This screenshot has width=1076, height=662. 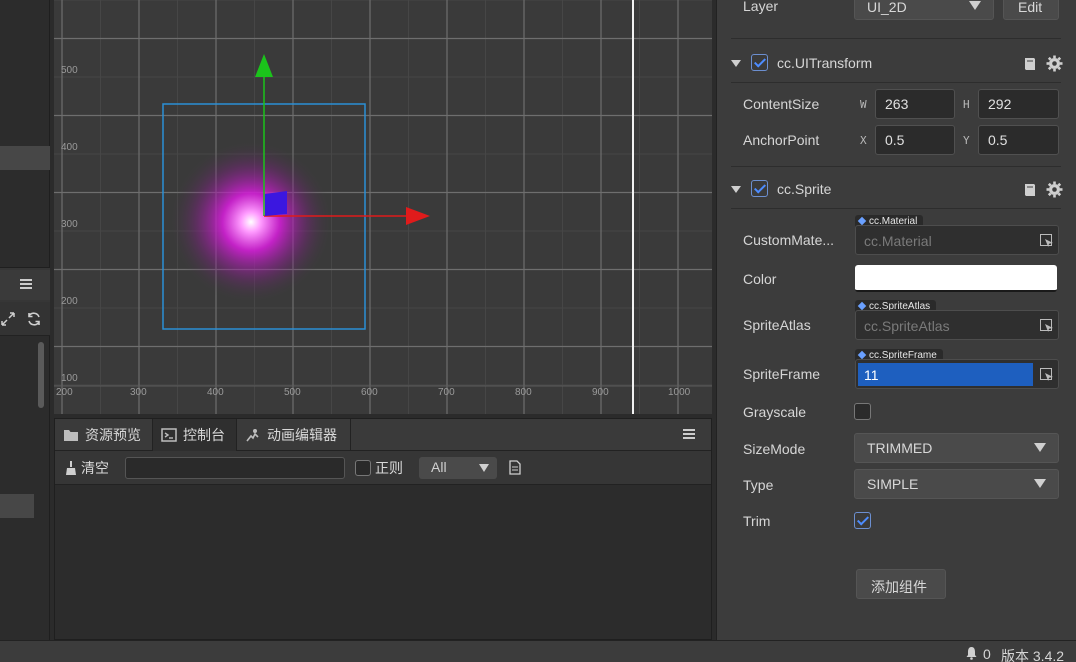 What do you see at coordinates (34, 319) in the screenshot?
I see `refresh-icon` at bounding box center [34, 319].